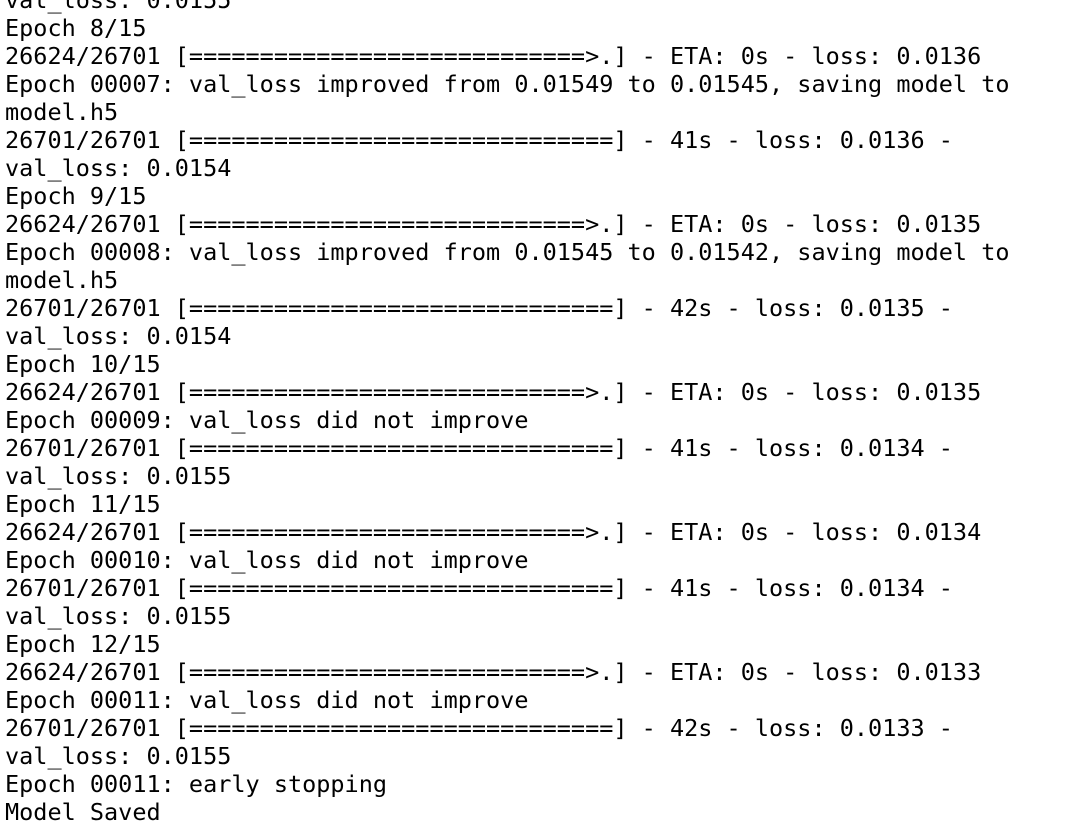  What do you see at coordinates (83, 504) in the screenshot?
I see `terminal-line: Epoch 11/15` at bounding box center [83, 504].